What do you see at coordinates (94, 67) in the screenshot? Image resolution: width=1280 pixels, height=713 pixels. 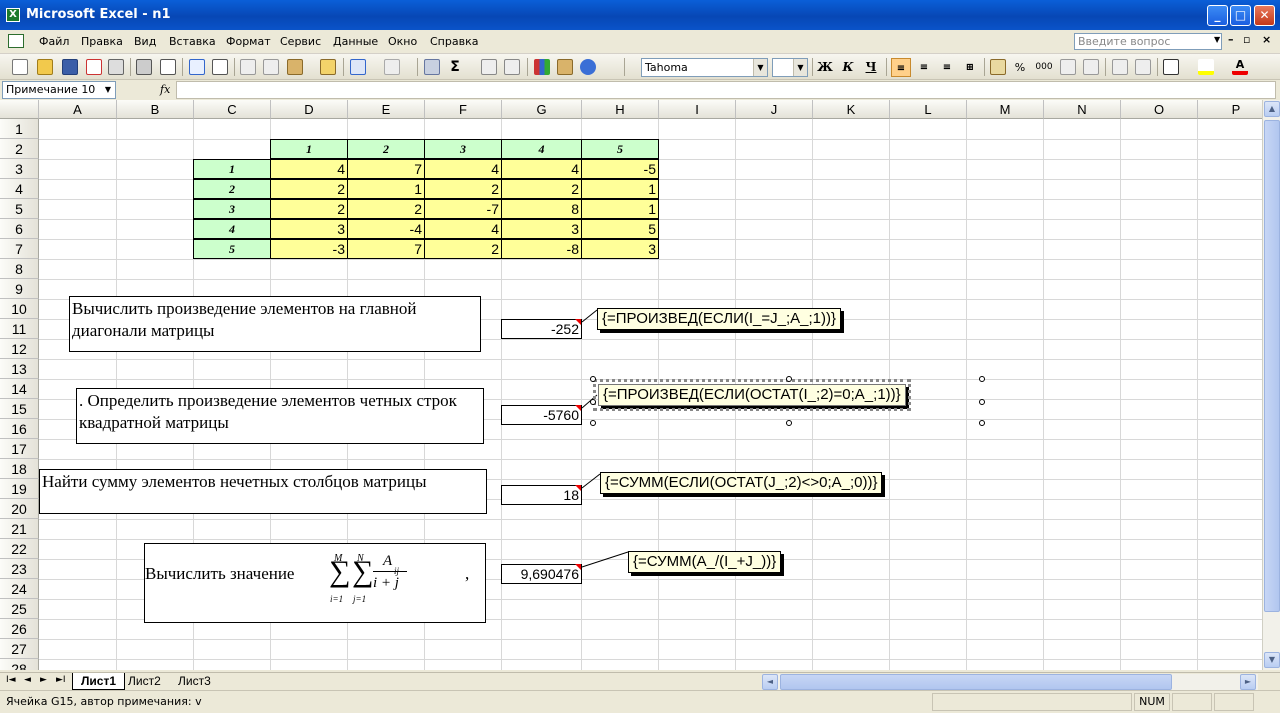 I see `permission-icon` at bounding box center [94, 67].